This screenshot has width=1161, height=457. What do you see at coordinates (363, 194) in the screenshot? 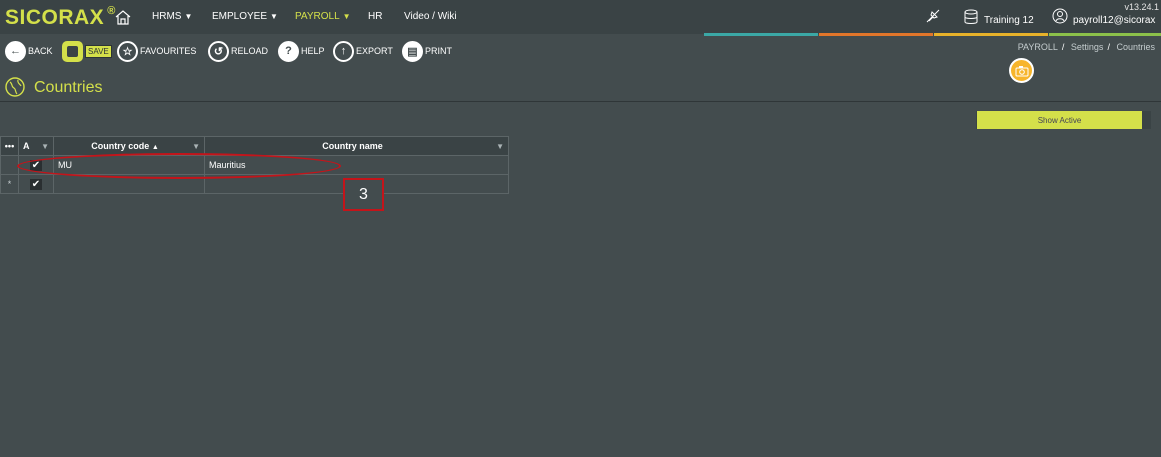
I see `annotation-step-label: 3` at bounding box center [363, 194].